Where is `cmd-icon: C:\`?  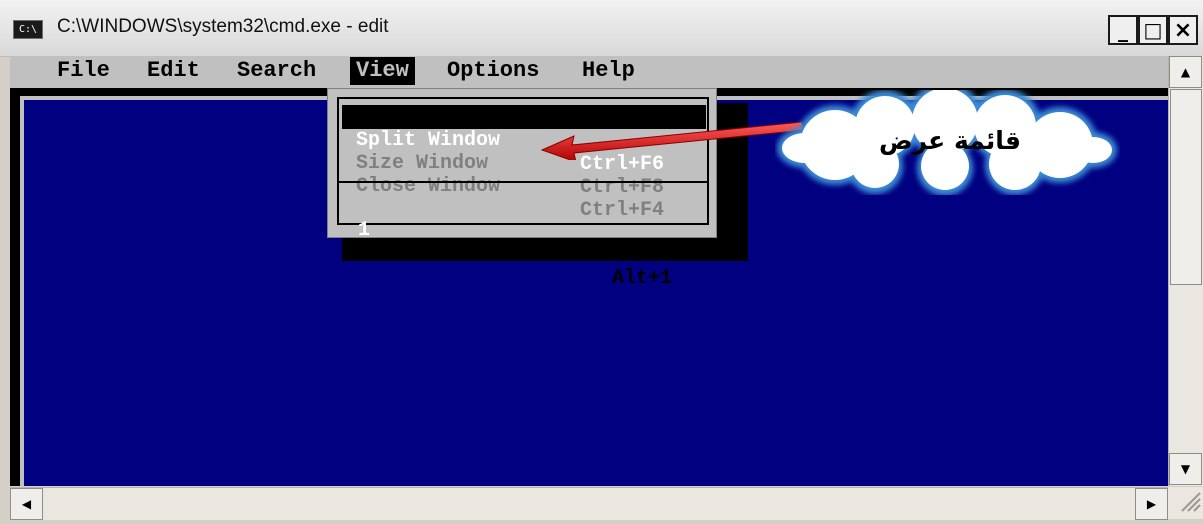 cmd-icon: C:\ is located at coordinates (28, 29).